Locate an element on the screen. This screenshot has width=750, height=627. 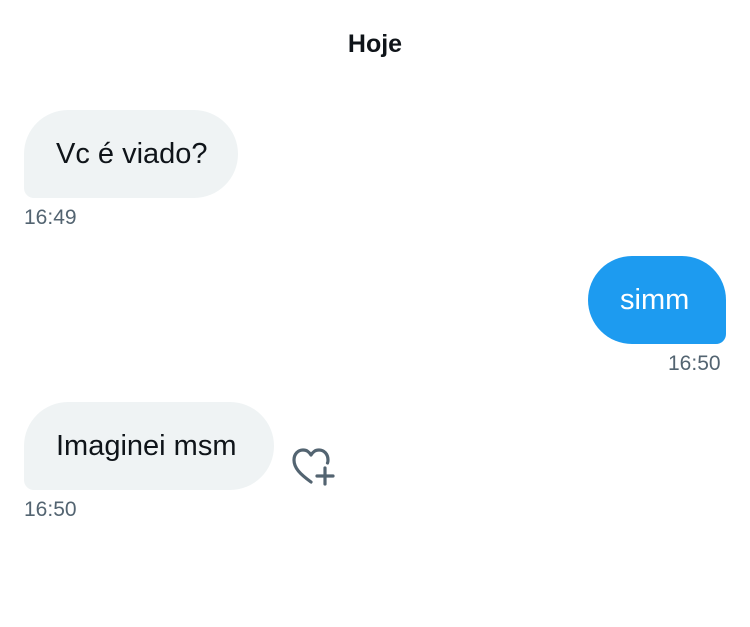
message-bubble-received: Vc é viado? is located at coordinates (131, 154).